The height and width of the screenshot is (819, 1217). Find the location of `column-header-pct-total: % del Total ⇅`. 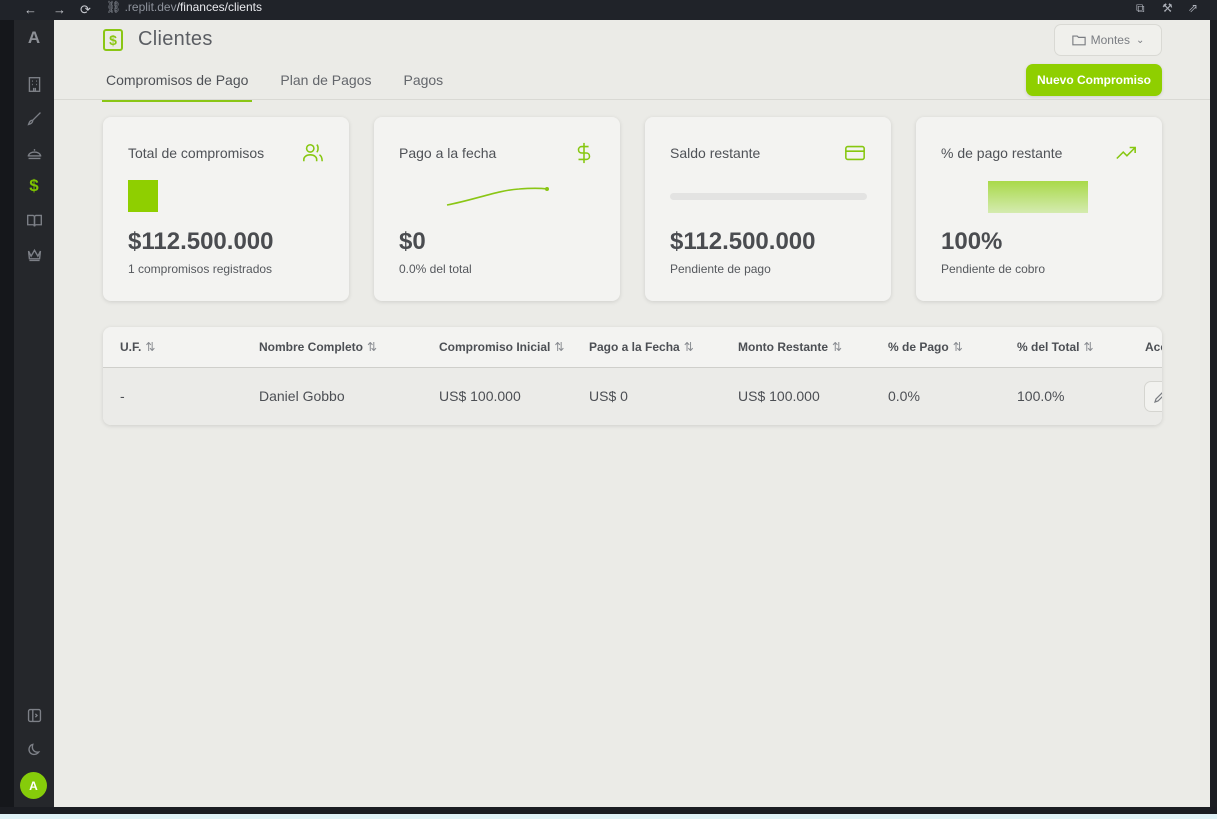

column-header-pct-total: % del Total ⇅ is located at coordinates (1055, 347).